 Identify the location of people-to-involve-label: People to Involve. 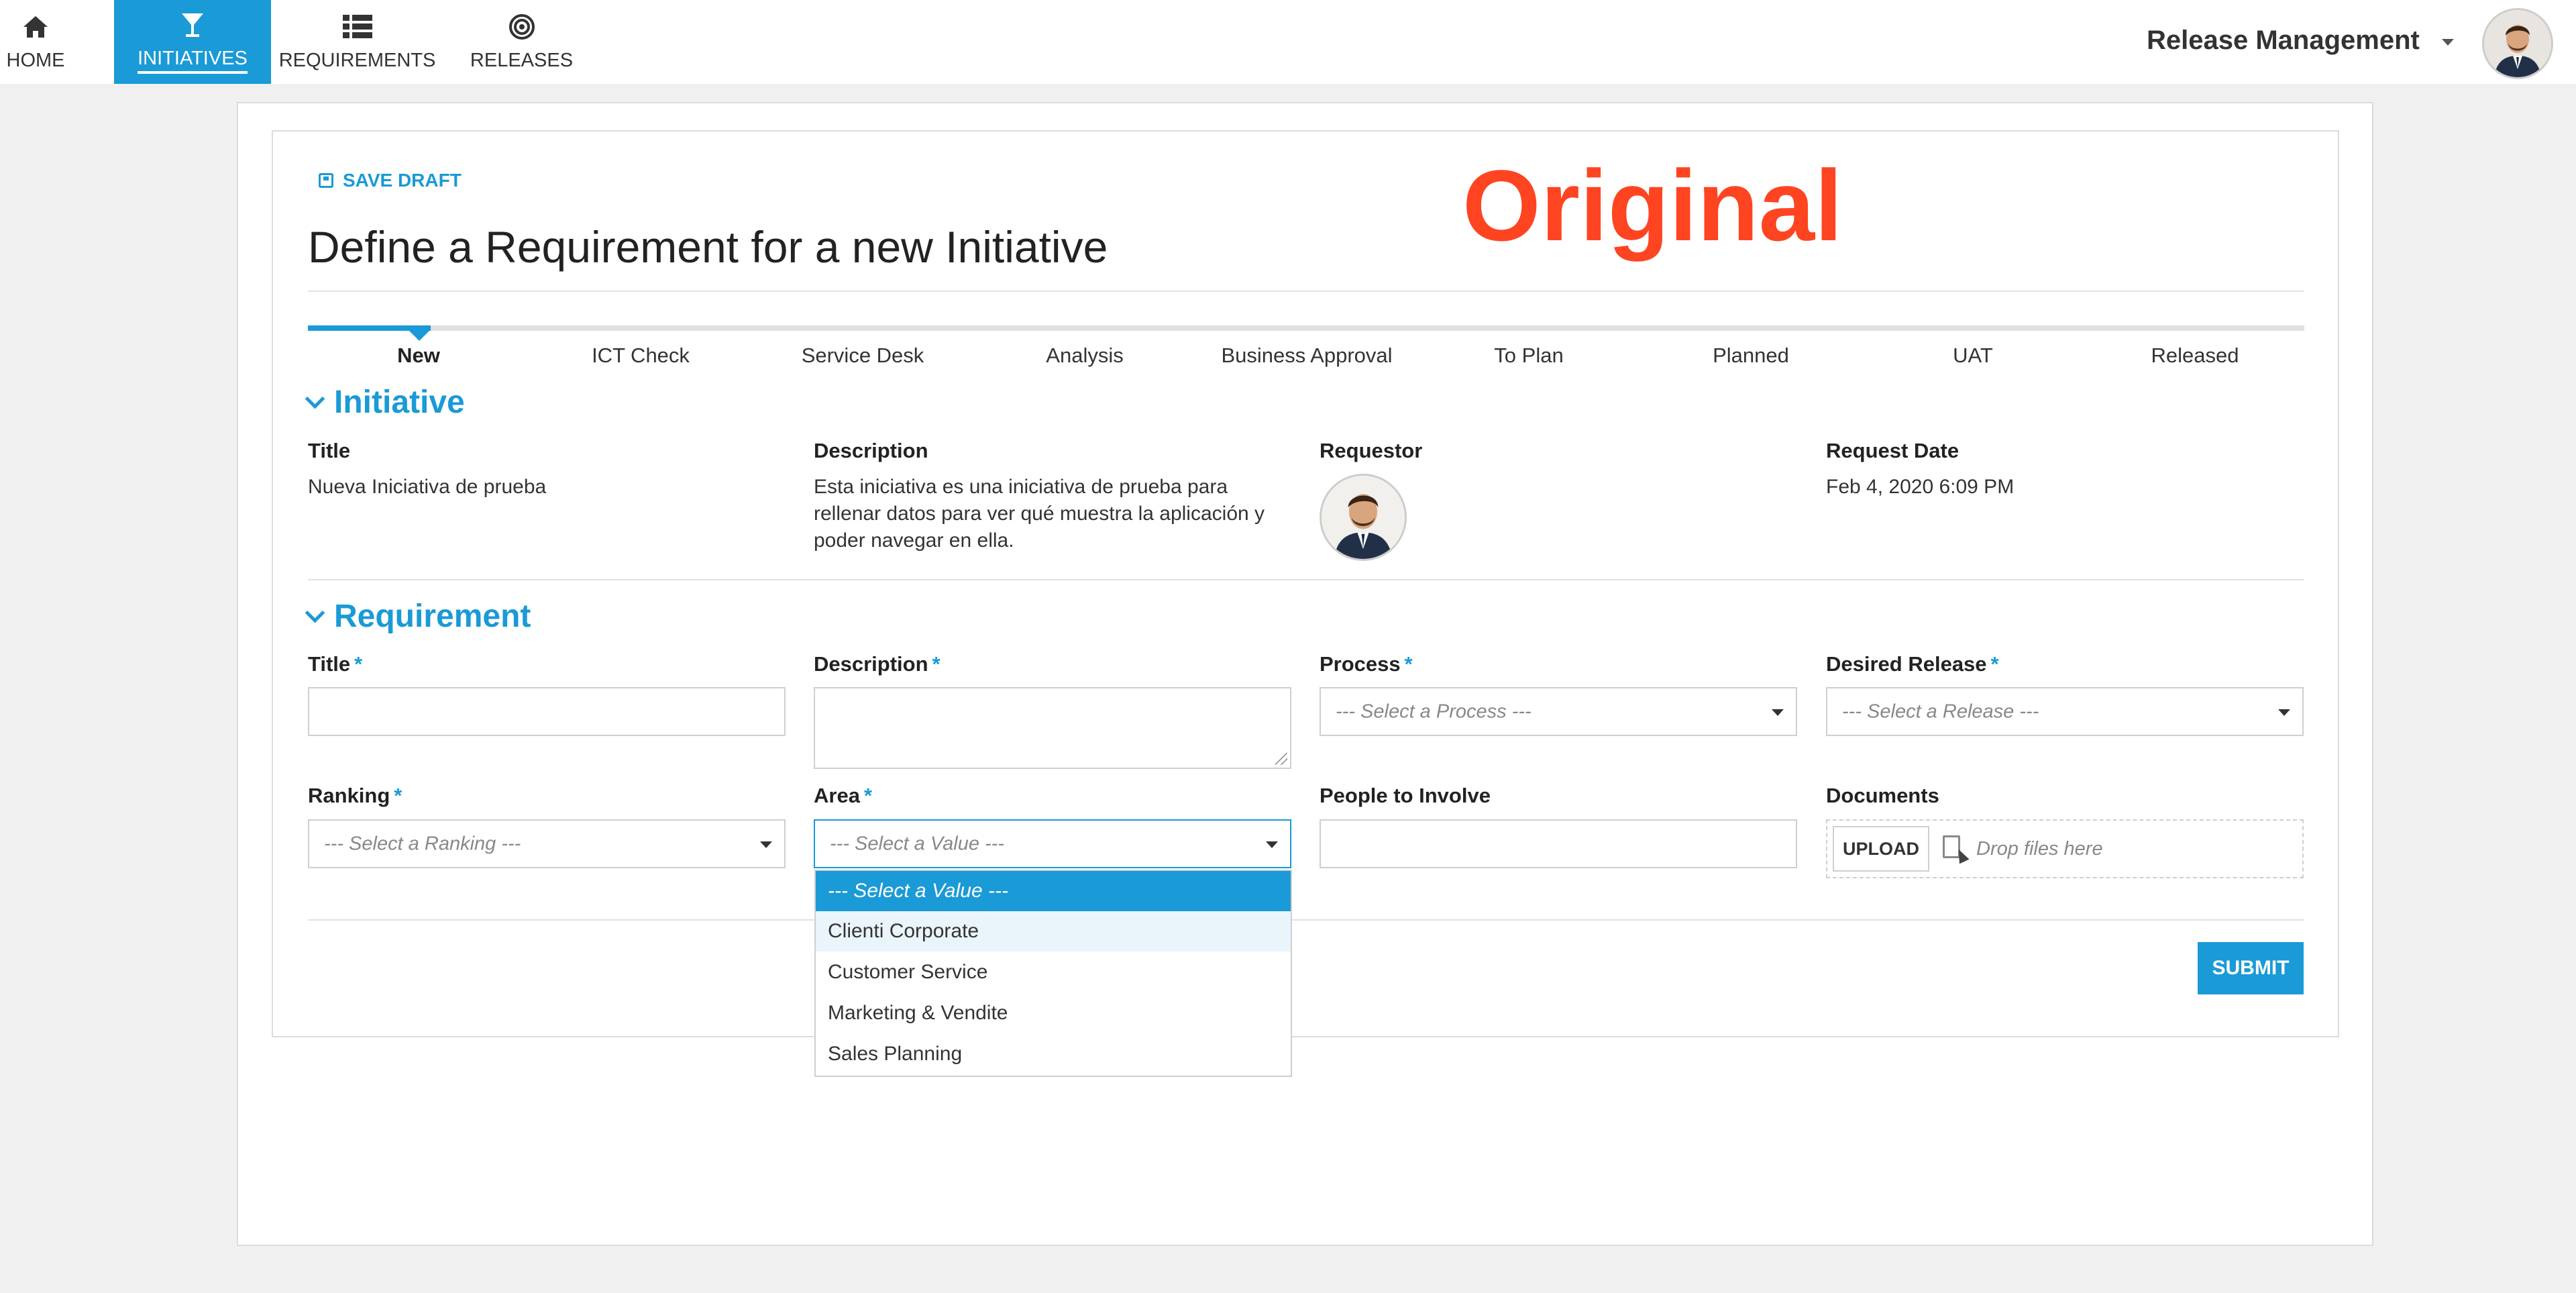
(1405, 795).